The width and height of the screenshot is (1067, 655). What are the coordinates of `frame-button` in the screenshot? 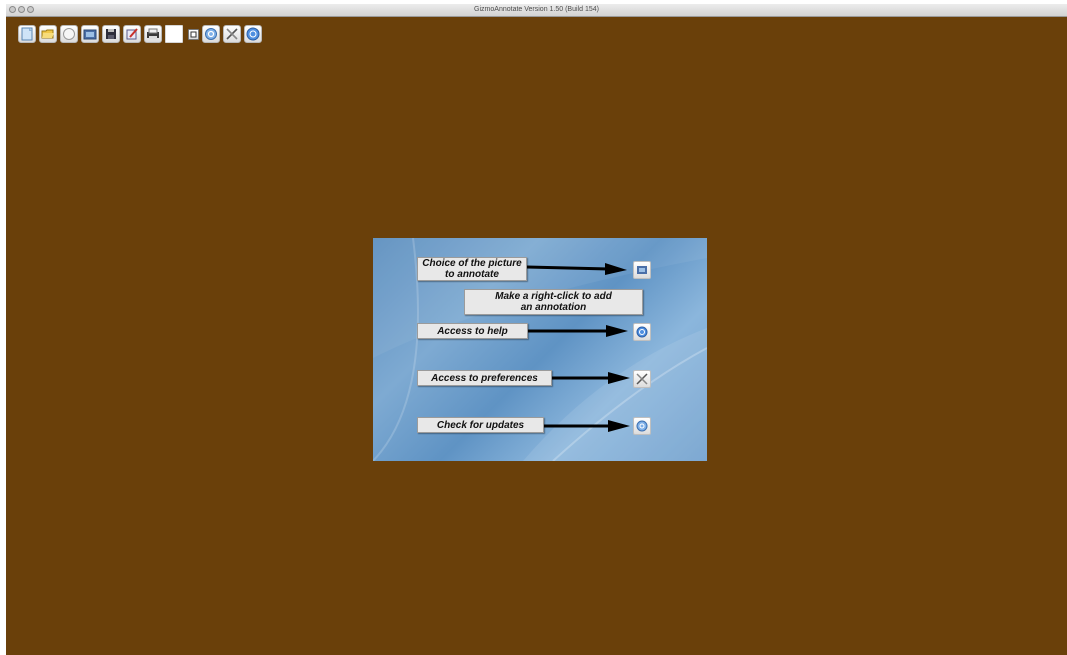 It's located at (193, 34).